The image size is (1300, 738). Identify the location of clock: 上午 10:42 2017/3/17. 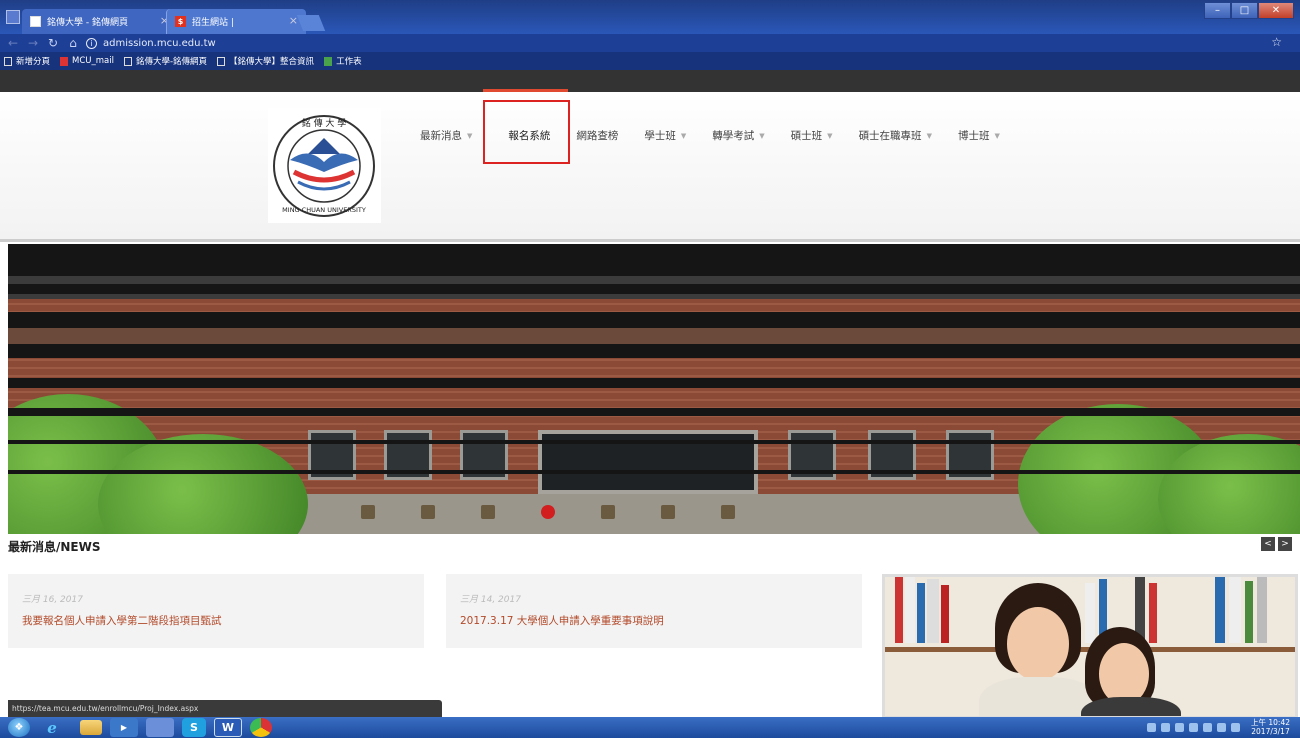
(1270, 727).